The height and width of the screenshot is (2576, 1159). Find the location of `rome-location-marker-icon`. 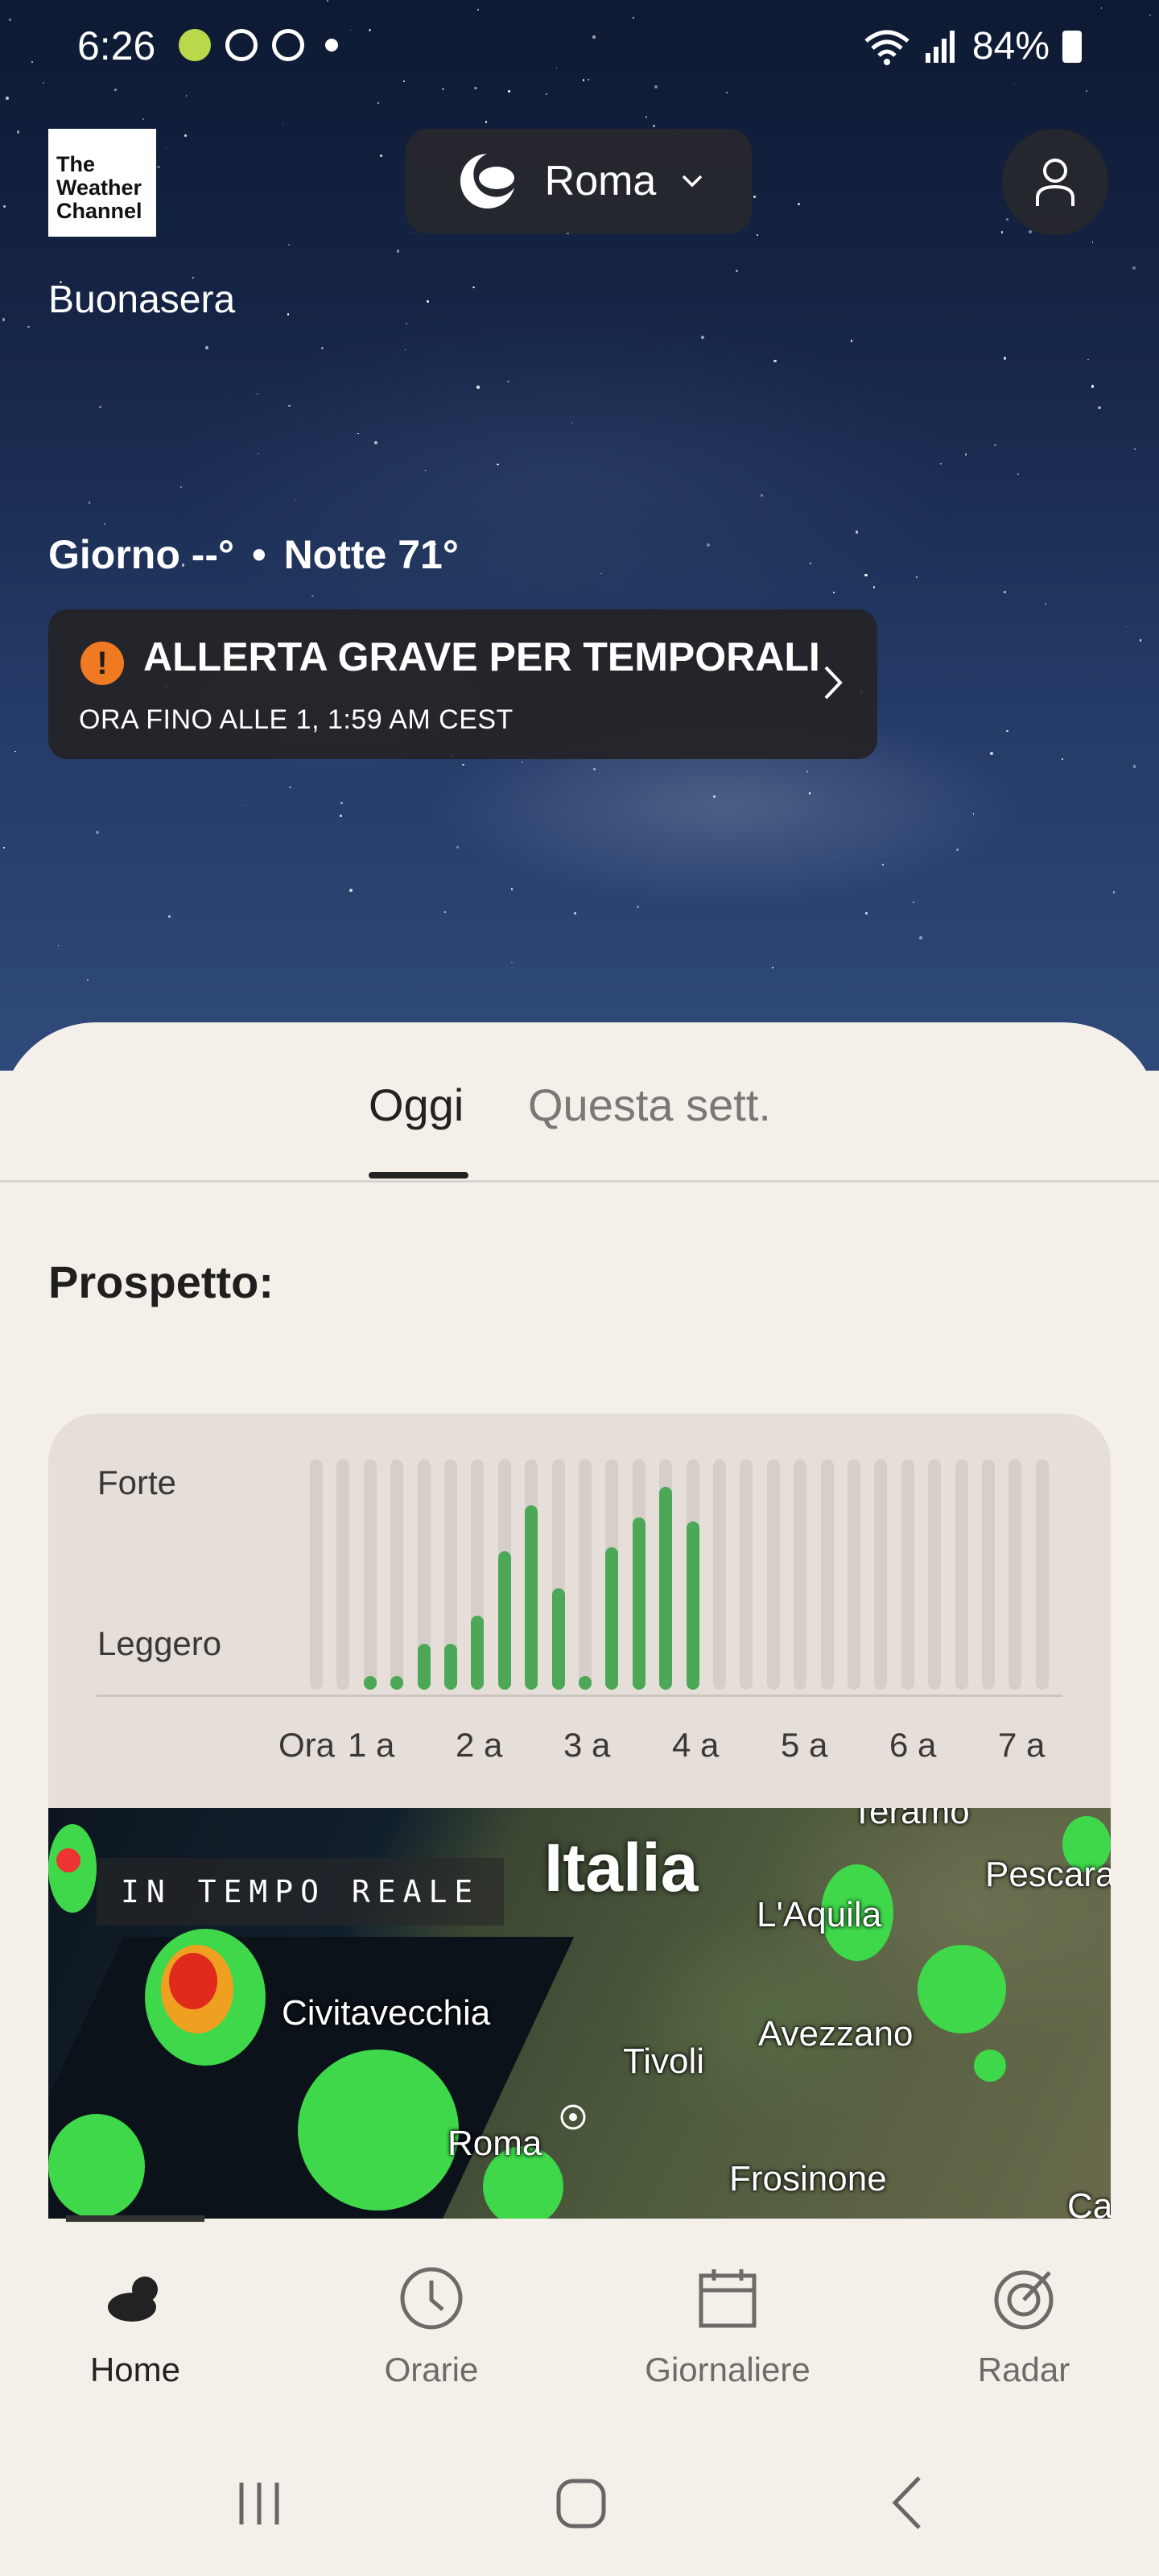

rome-location-marker-icon is located at coordinates (573, 2117).